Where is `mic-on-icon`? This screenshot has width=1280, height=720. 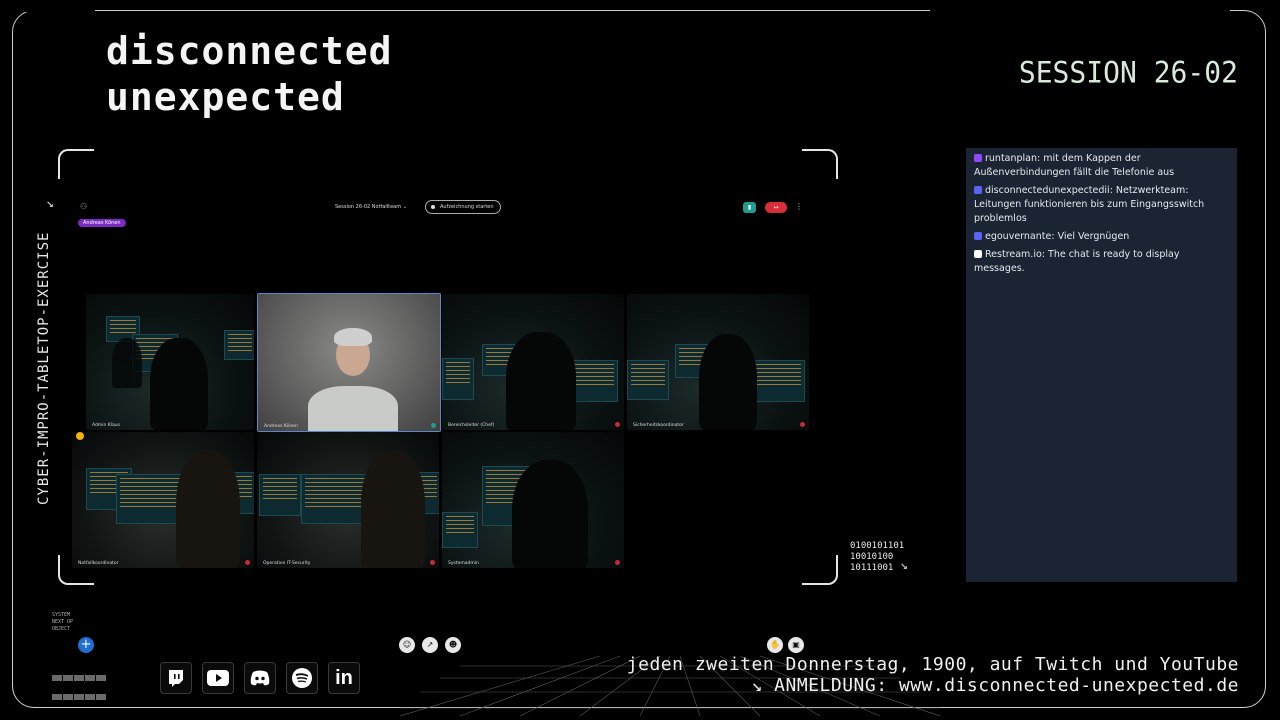
mic-on-icon is located at coordinates (433, 425).